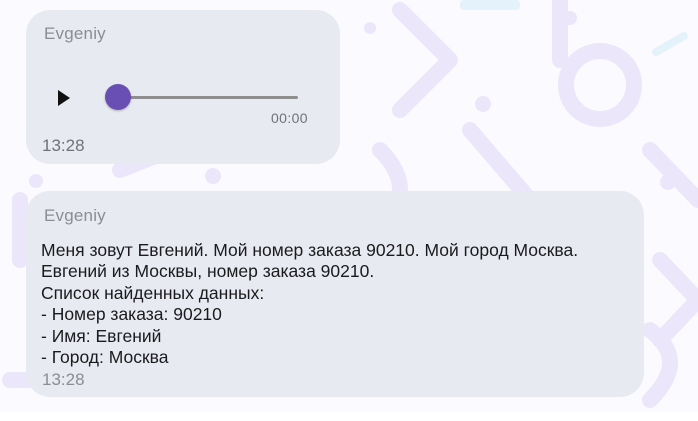 The height and width of the screenshot is (421, 698). I want to click on audio-seek-bar, so click(201, 97).